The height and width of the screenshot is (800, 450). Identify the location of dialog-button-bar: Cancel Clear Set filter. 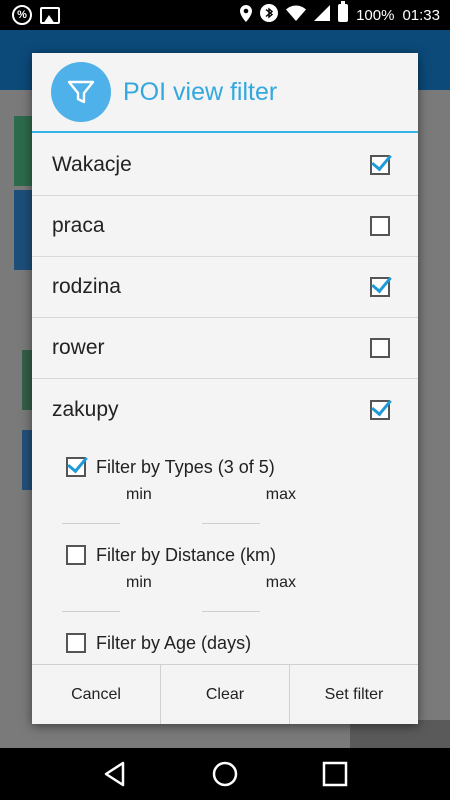
(225, 694).